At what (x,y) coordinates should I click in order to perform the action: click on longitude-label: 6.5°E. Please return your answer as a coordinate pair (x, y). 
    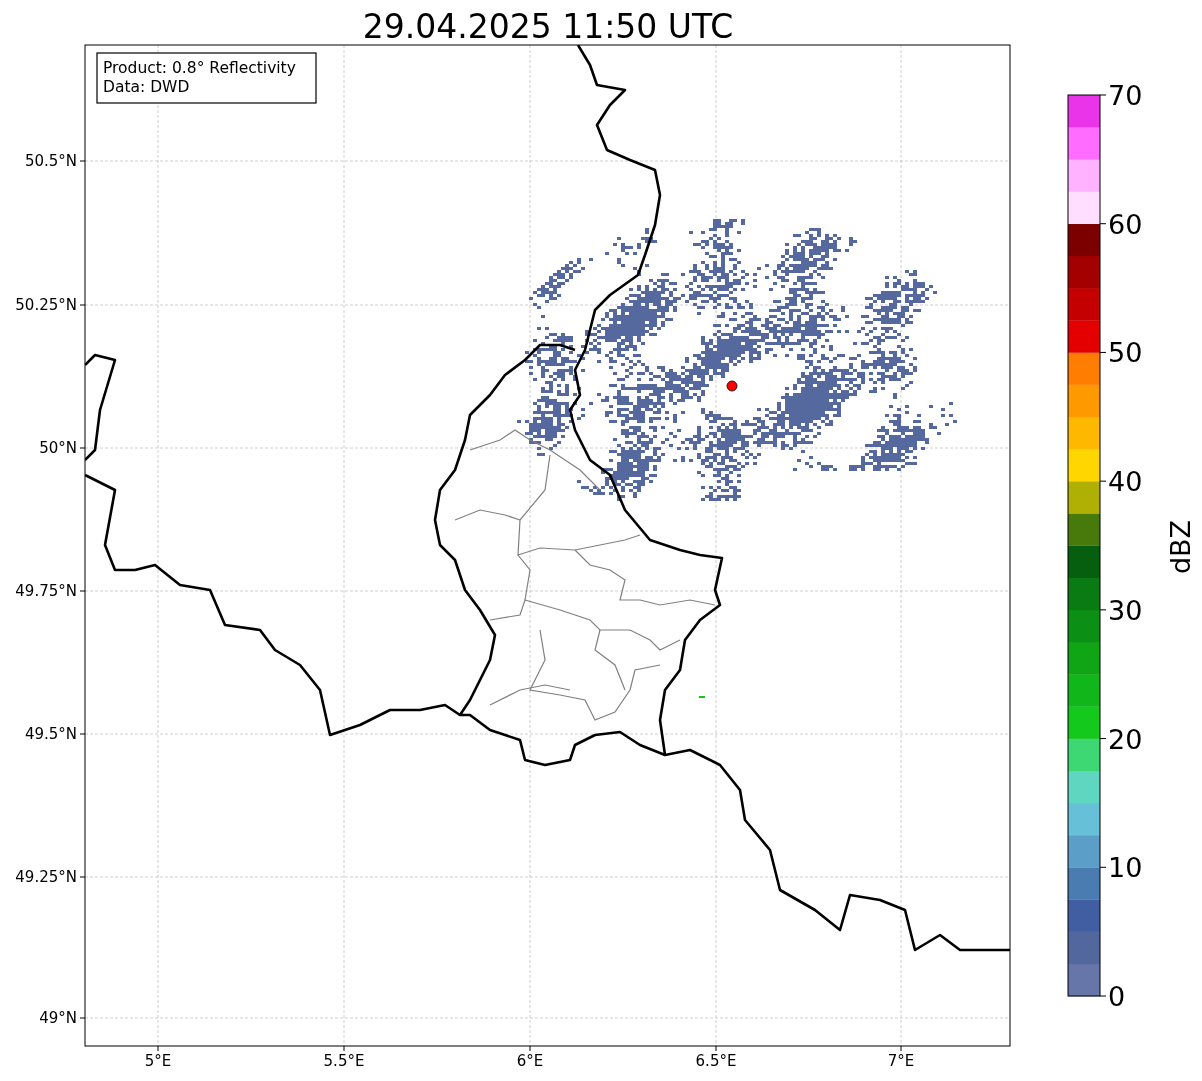
    Looking at the image, I should click on (716, 1061).